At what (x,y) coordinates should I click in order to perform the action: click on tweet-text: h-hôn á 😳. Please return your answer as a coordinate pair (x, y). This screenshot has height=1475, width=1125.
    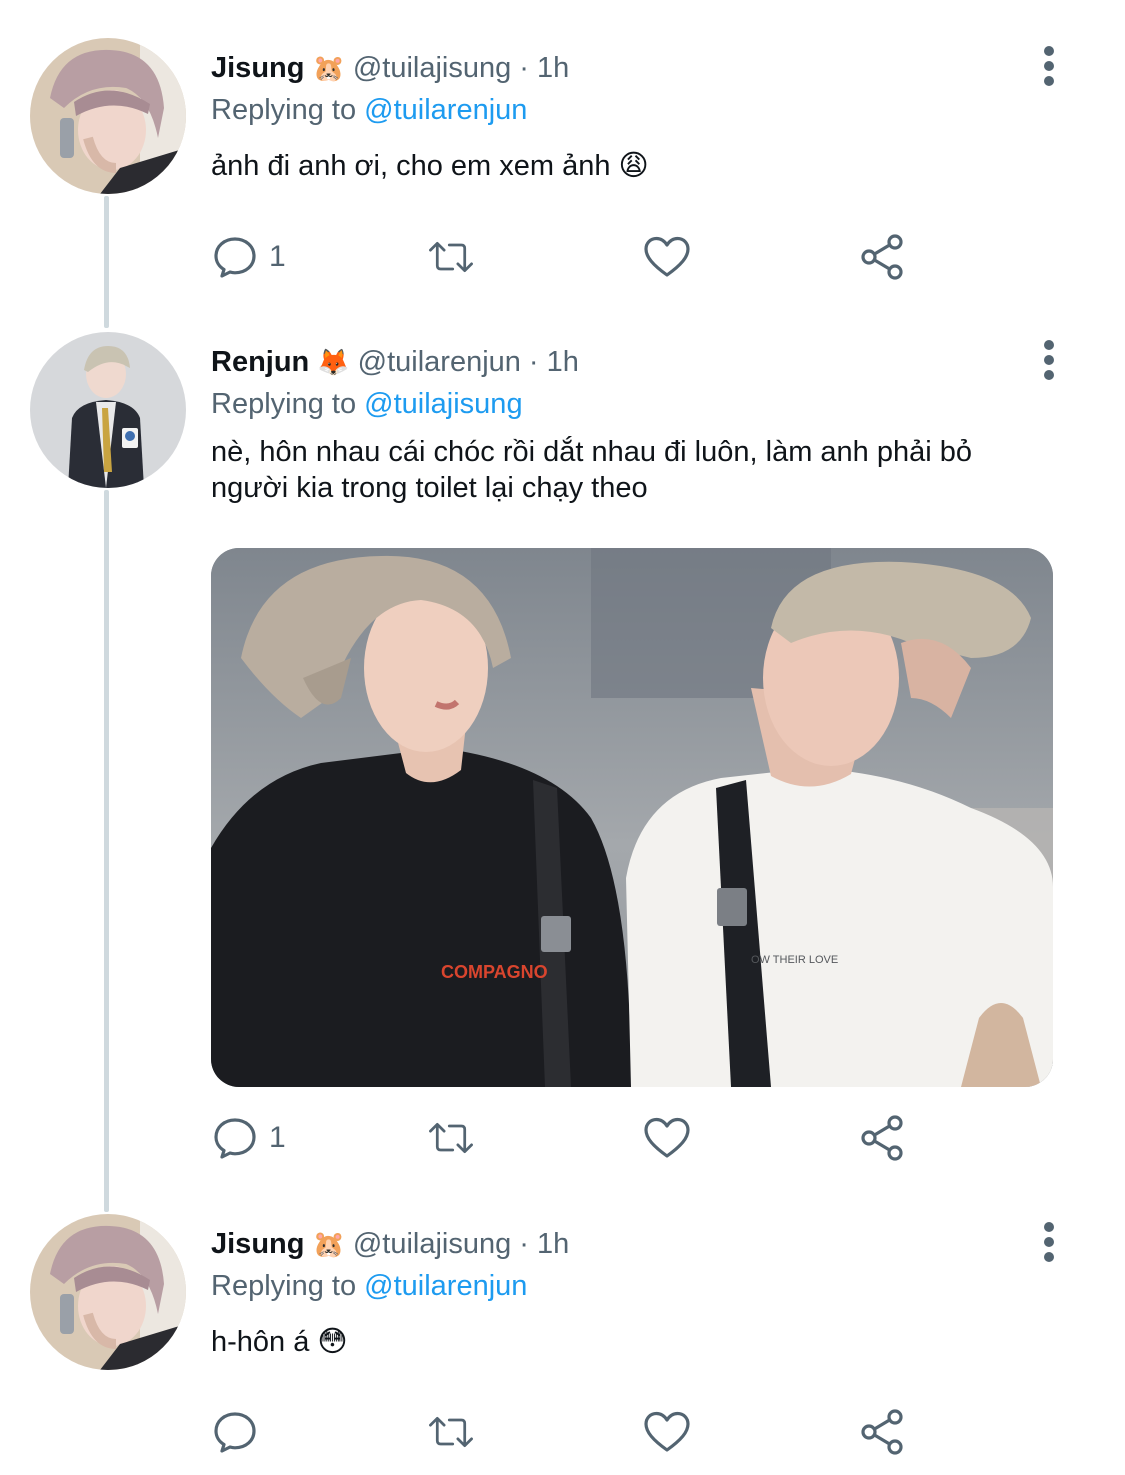
    Looking at the image, I should click on (279, 1342).